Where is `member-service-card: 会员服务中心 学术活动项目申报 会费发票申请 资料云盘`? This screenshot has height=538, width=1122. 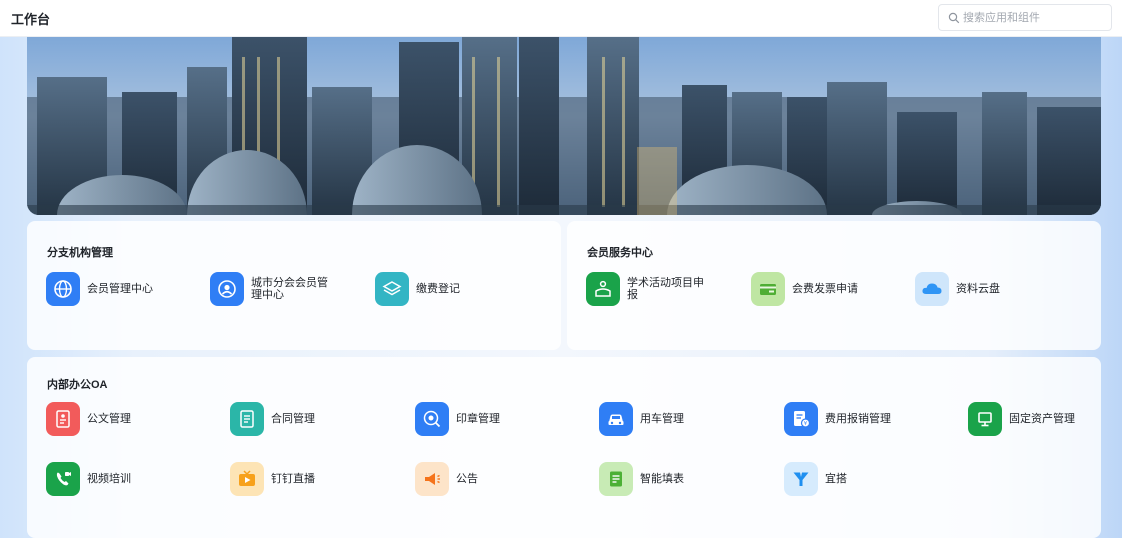 member-service-card: 会员服务中心 学术活动项目申报 会费发票申请 资料云盘 is located at coordinates (834, 285).